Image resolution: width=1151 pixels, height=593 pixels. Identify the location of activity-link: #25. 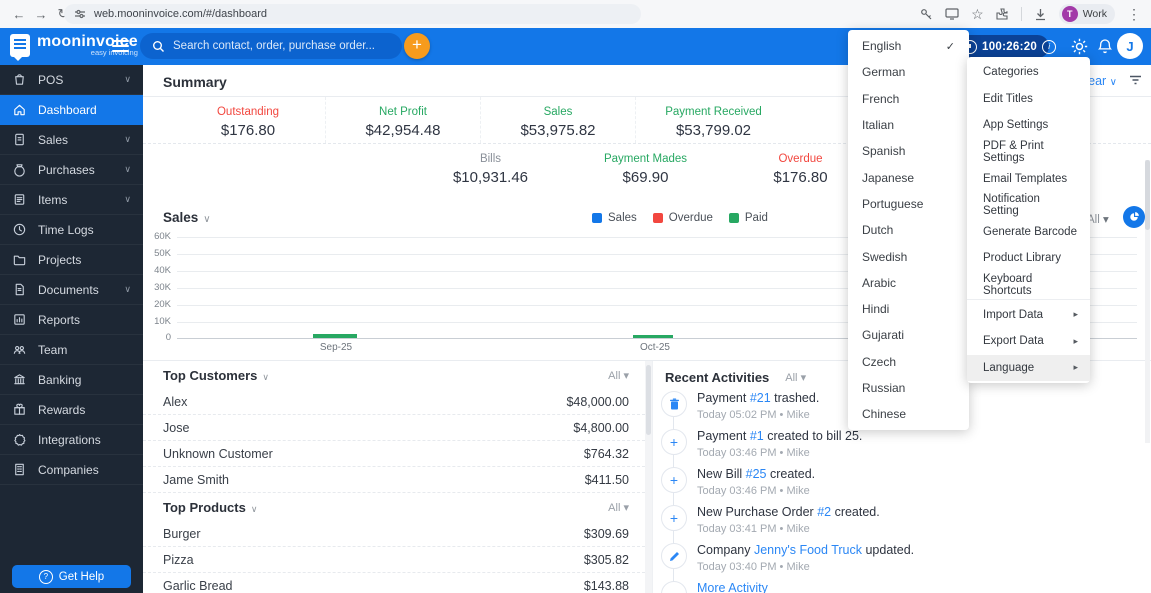
(756, 474).